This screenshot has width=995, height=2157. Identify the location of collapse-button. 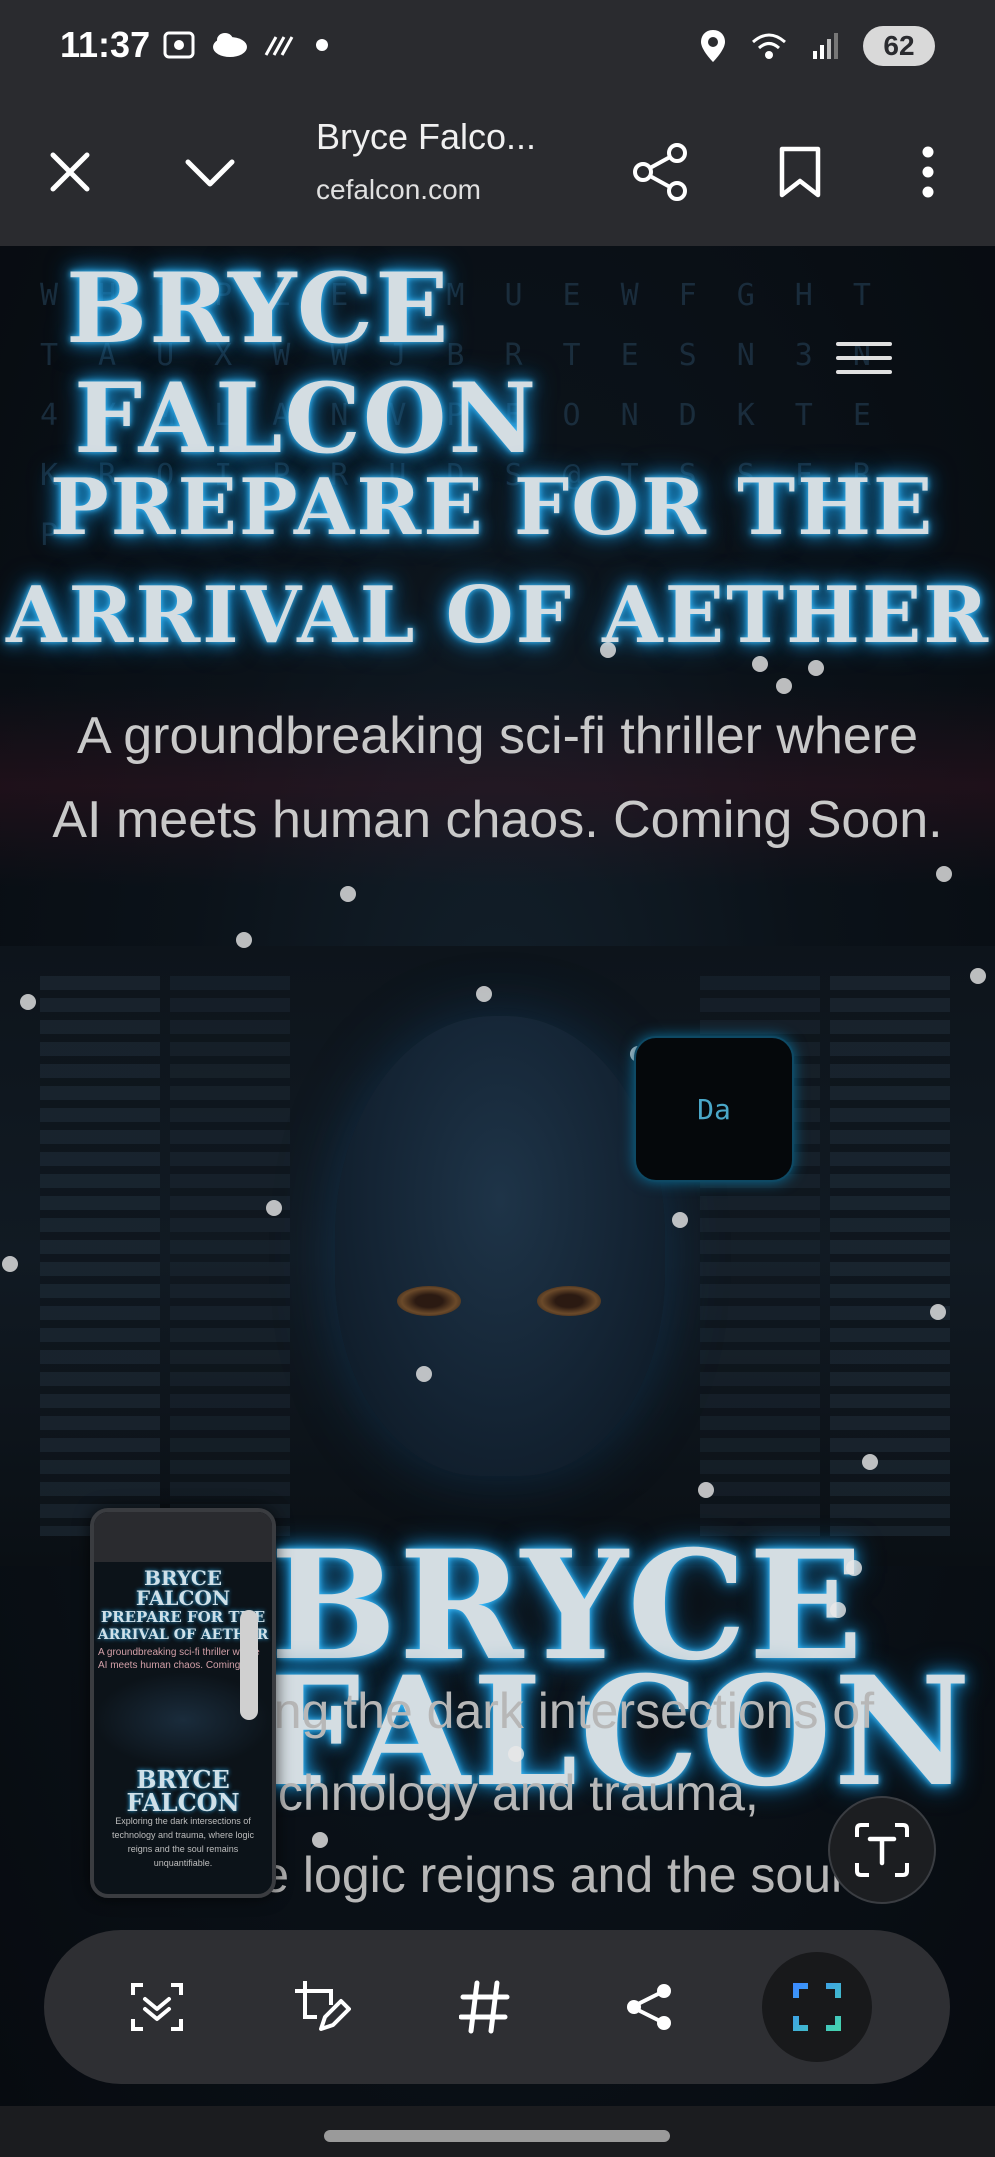
(210, 172).